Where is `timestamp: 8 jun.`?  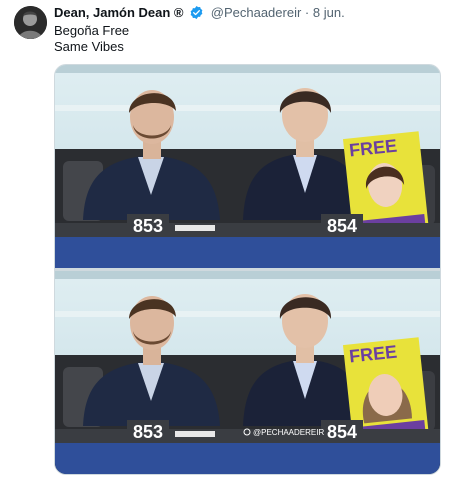 timestamp: 8 jun. is located at coordinates (329, 12).